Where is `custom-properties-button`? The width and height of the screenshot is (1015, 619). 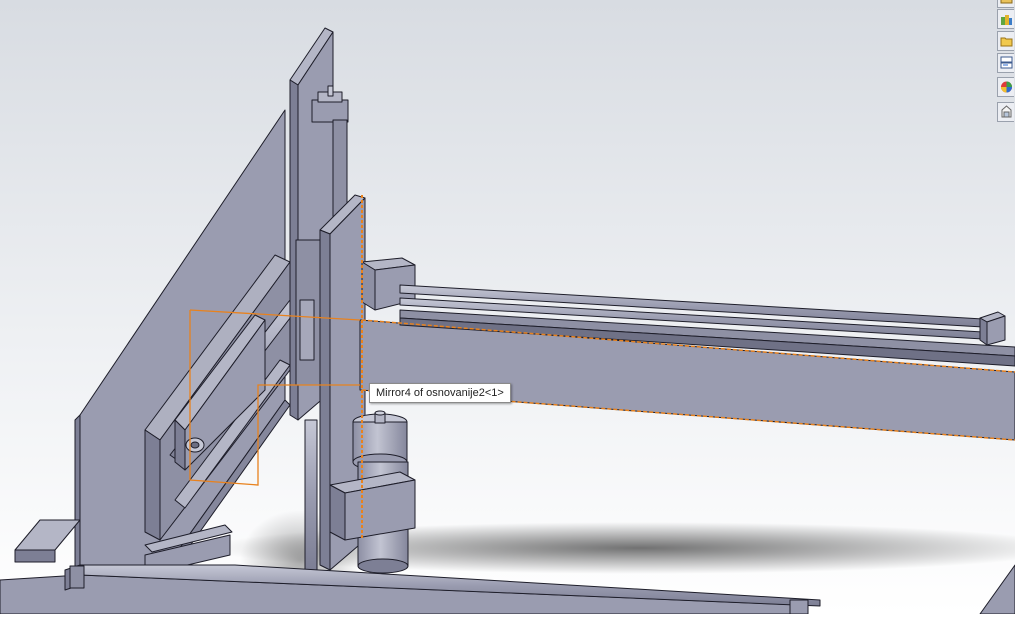
custom-properties-button is located at coordinates (1005, 112).